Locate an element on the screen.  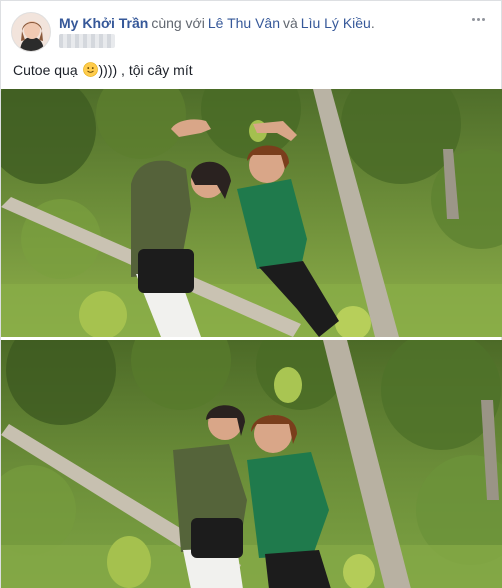
with-text: cùng với is located at coordinates (178, 23).